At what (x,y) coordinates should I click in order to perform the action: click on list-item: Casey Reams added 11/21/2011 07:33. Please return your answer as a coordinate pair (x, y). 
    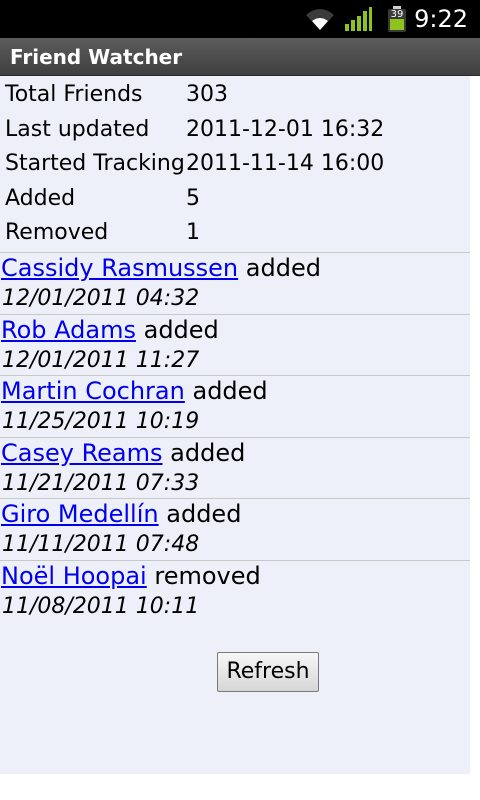
    Looking at the image, I should click on (235, 467).